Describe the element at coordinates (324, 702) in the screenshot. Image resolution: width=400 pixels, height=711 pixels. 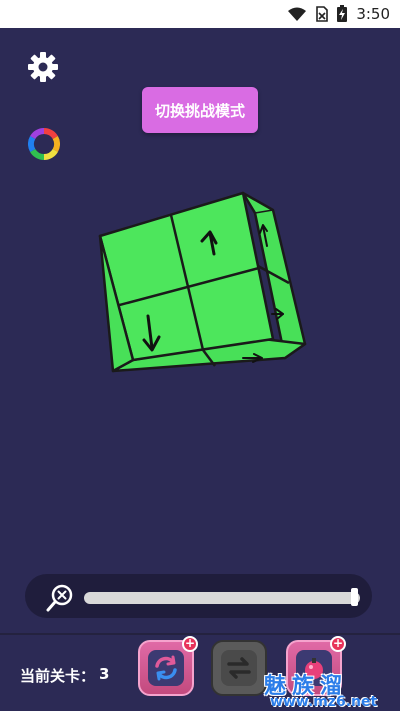
I see `watermark-url: www.mz6.net` at that location.